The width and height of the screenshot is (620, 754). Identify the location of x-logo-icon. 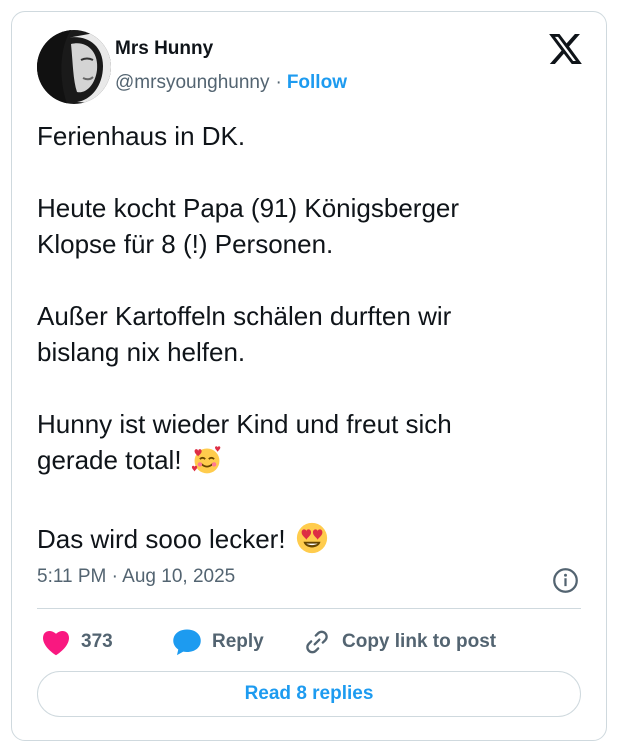
(565, 49).